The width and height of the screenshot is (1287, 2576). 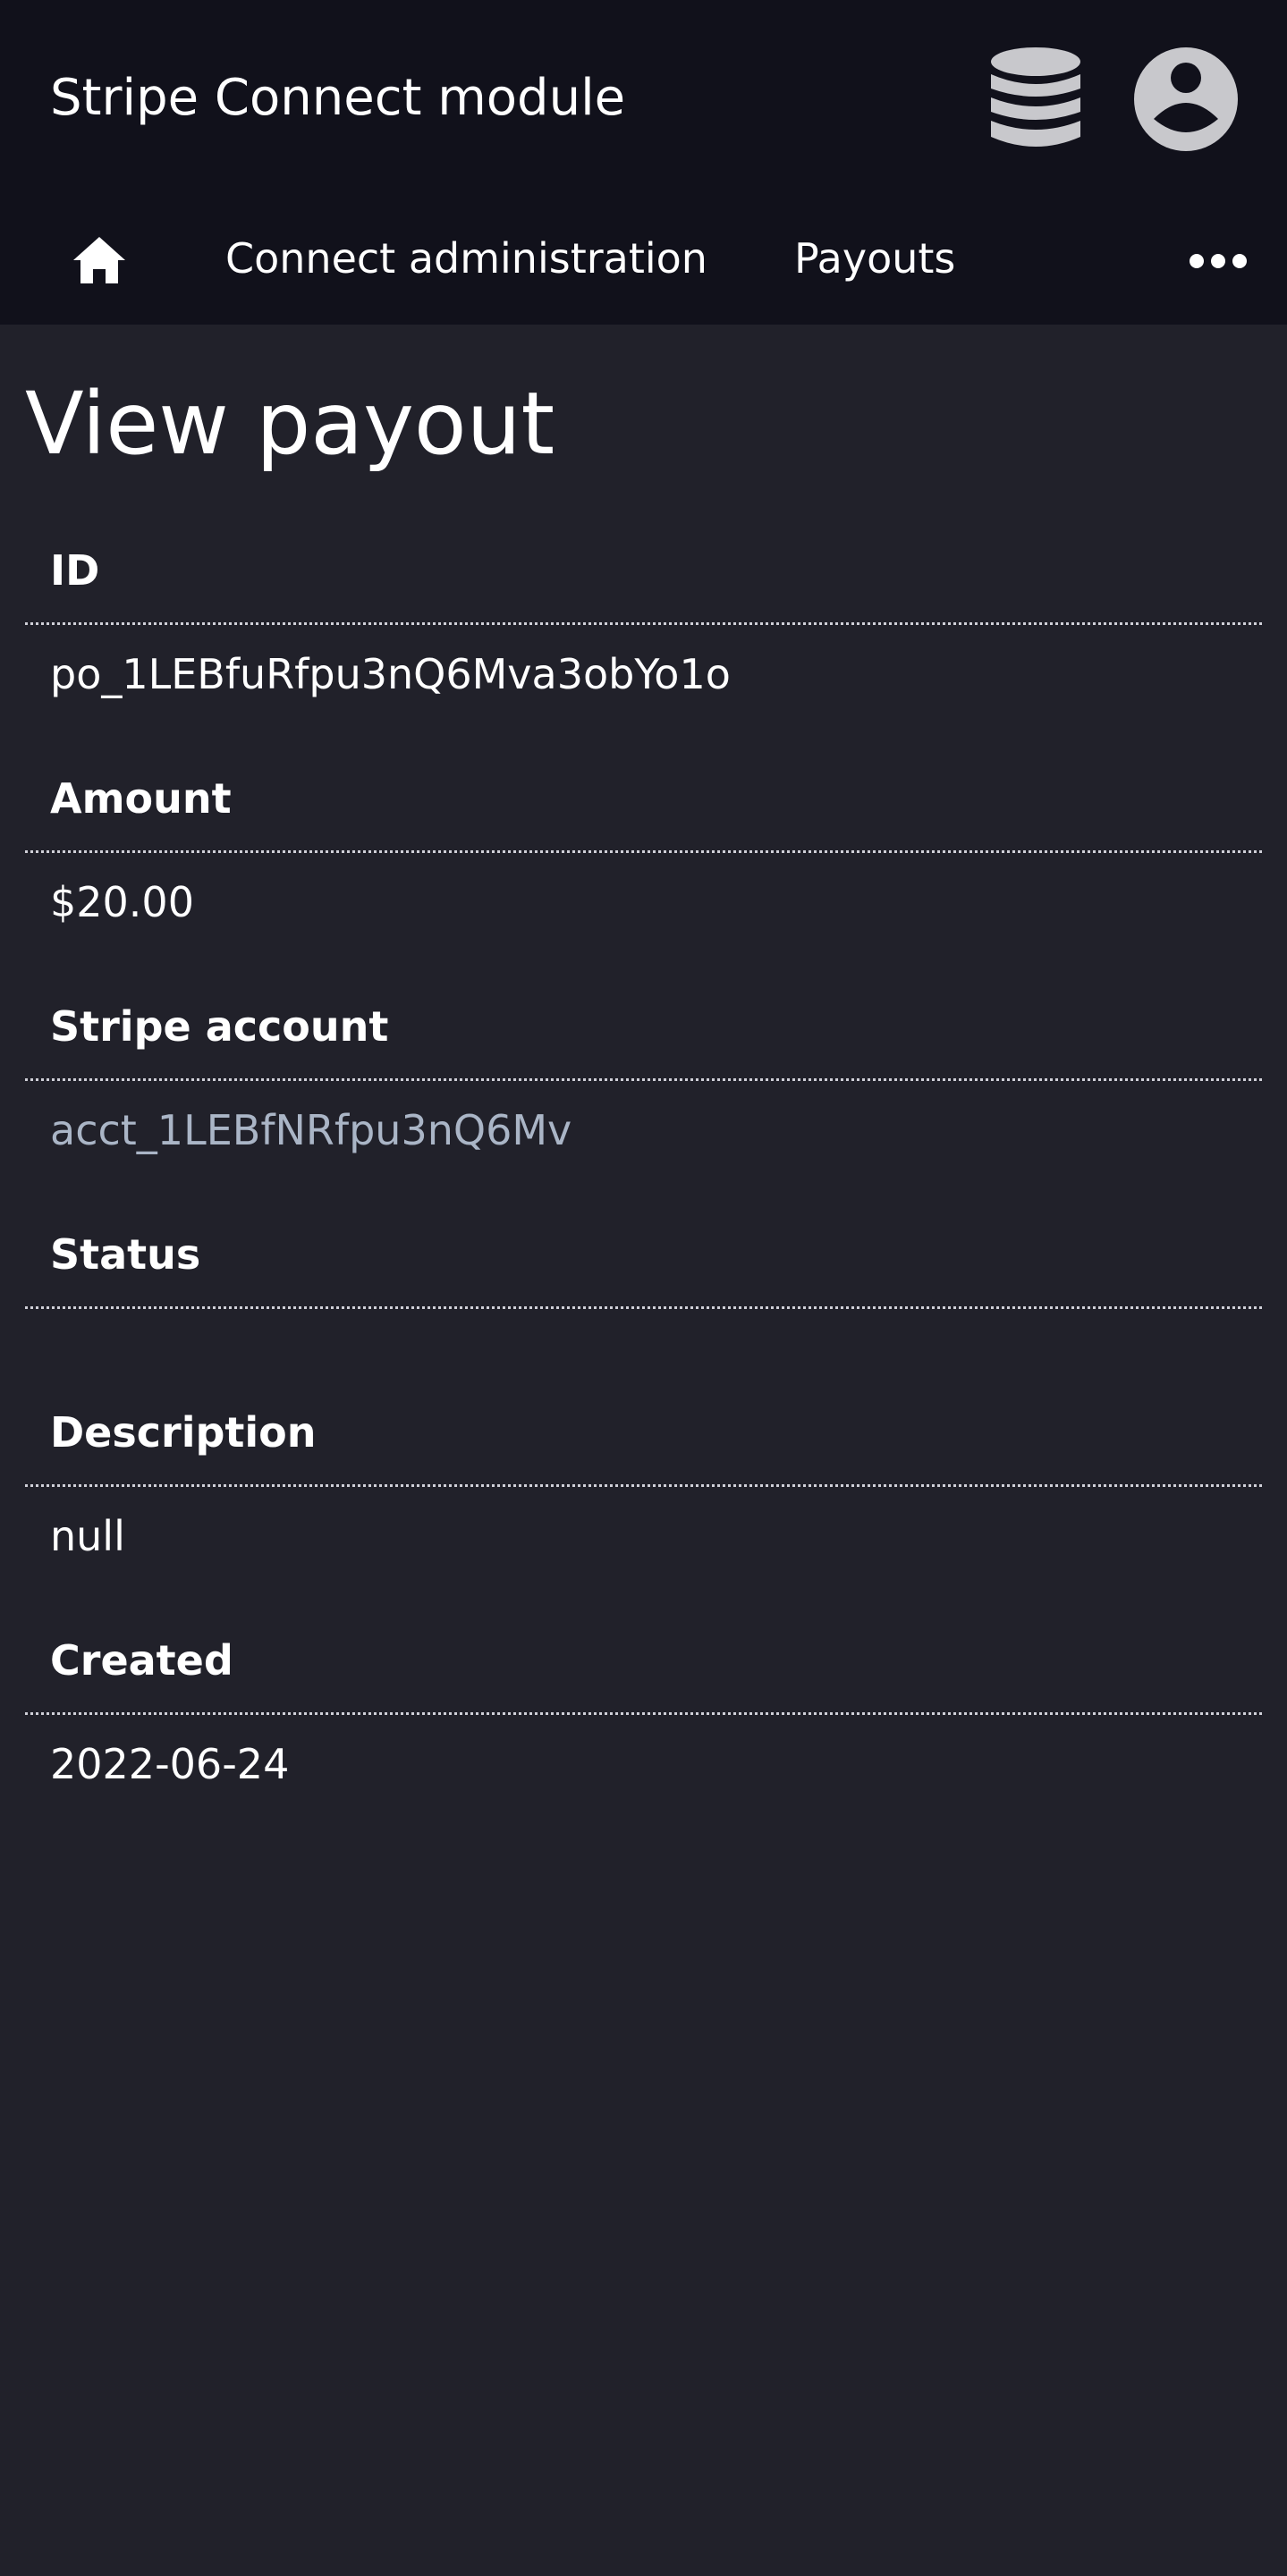 I want to click on field-label-id: ID, so click(x=75, y=570).